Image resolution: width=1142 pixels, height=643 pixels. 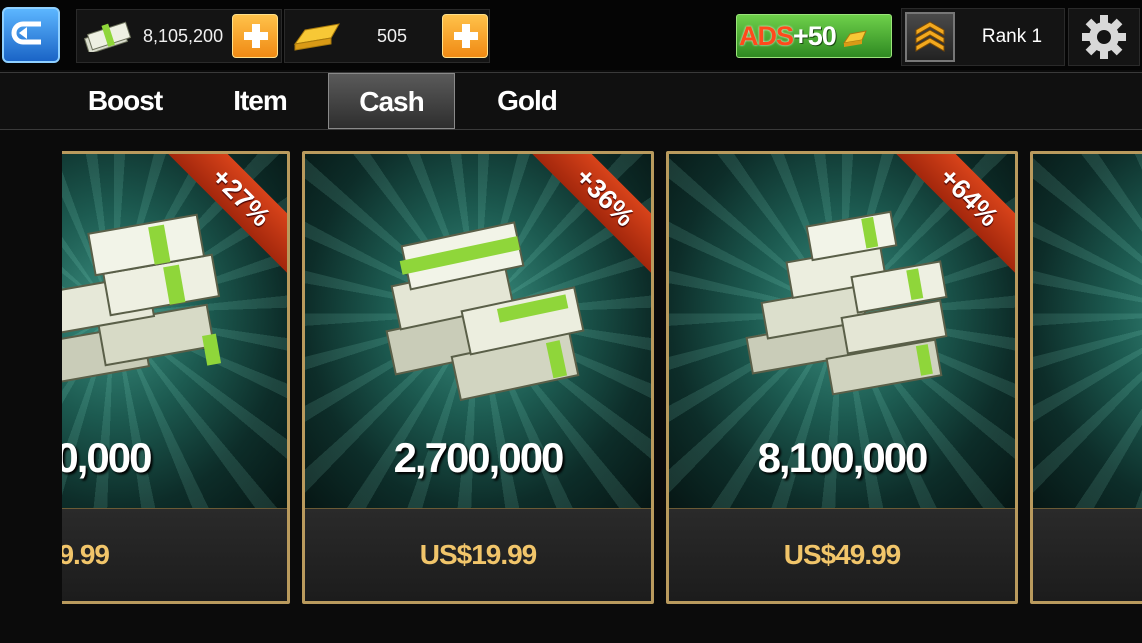 I want to click on offer-price: US$19.99, so click(x=478, y=554).